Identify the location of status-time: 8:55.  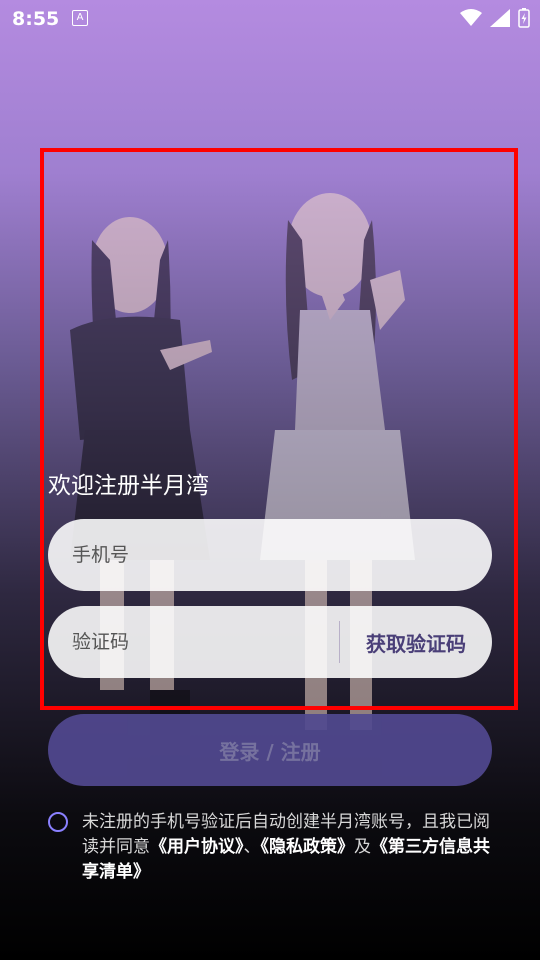
(36, 19).